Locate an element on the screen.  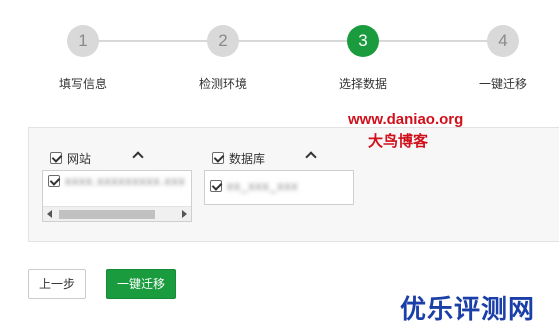
site-item-checkbox is located at coordinates (54, 181).